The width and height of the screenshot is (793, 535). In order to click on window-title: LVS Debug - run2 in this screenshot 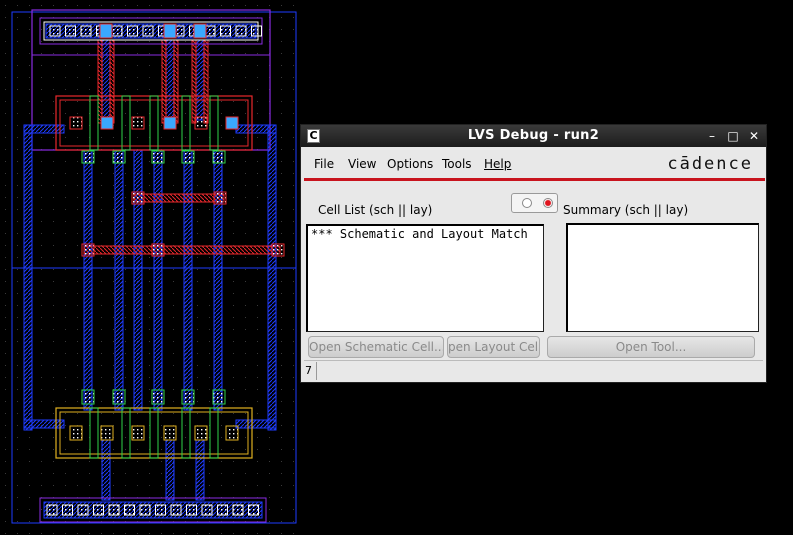, I will do `click(533, 135)`.